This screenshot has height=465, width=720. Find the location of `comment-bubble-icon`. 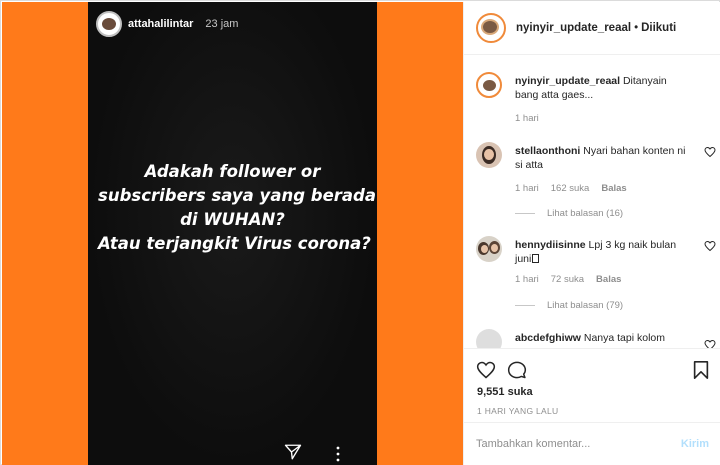

comment-bubble-icon is located at coordinates (517, 370).